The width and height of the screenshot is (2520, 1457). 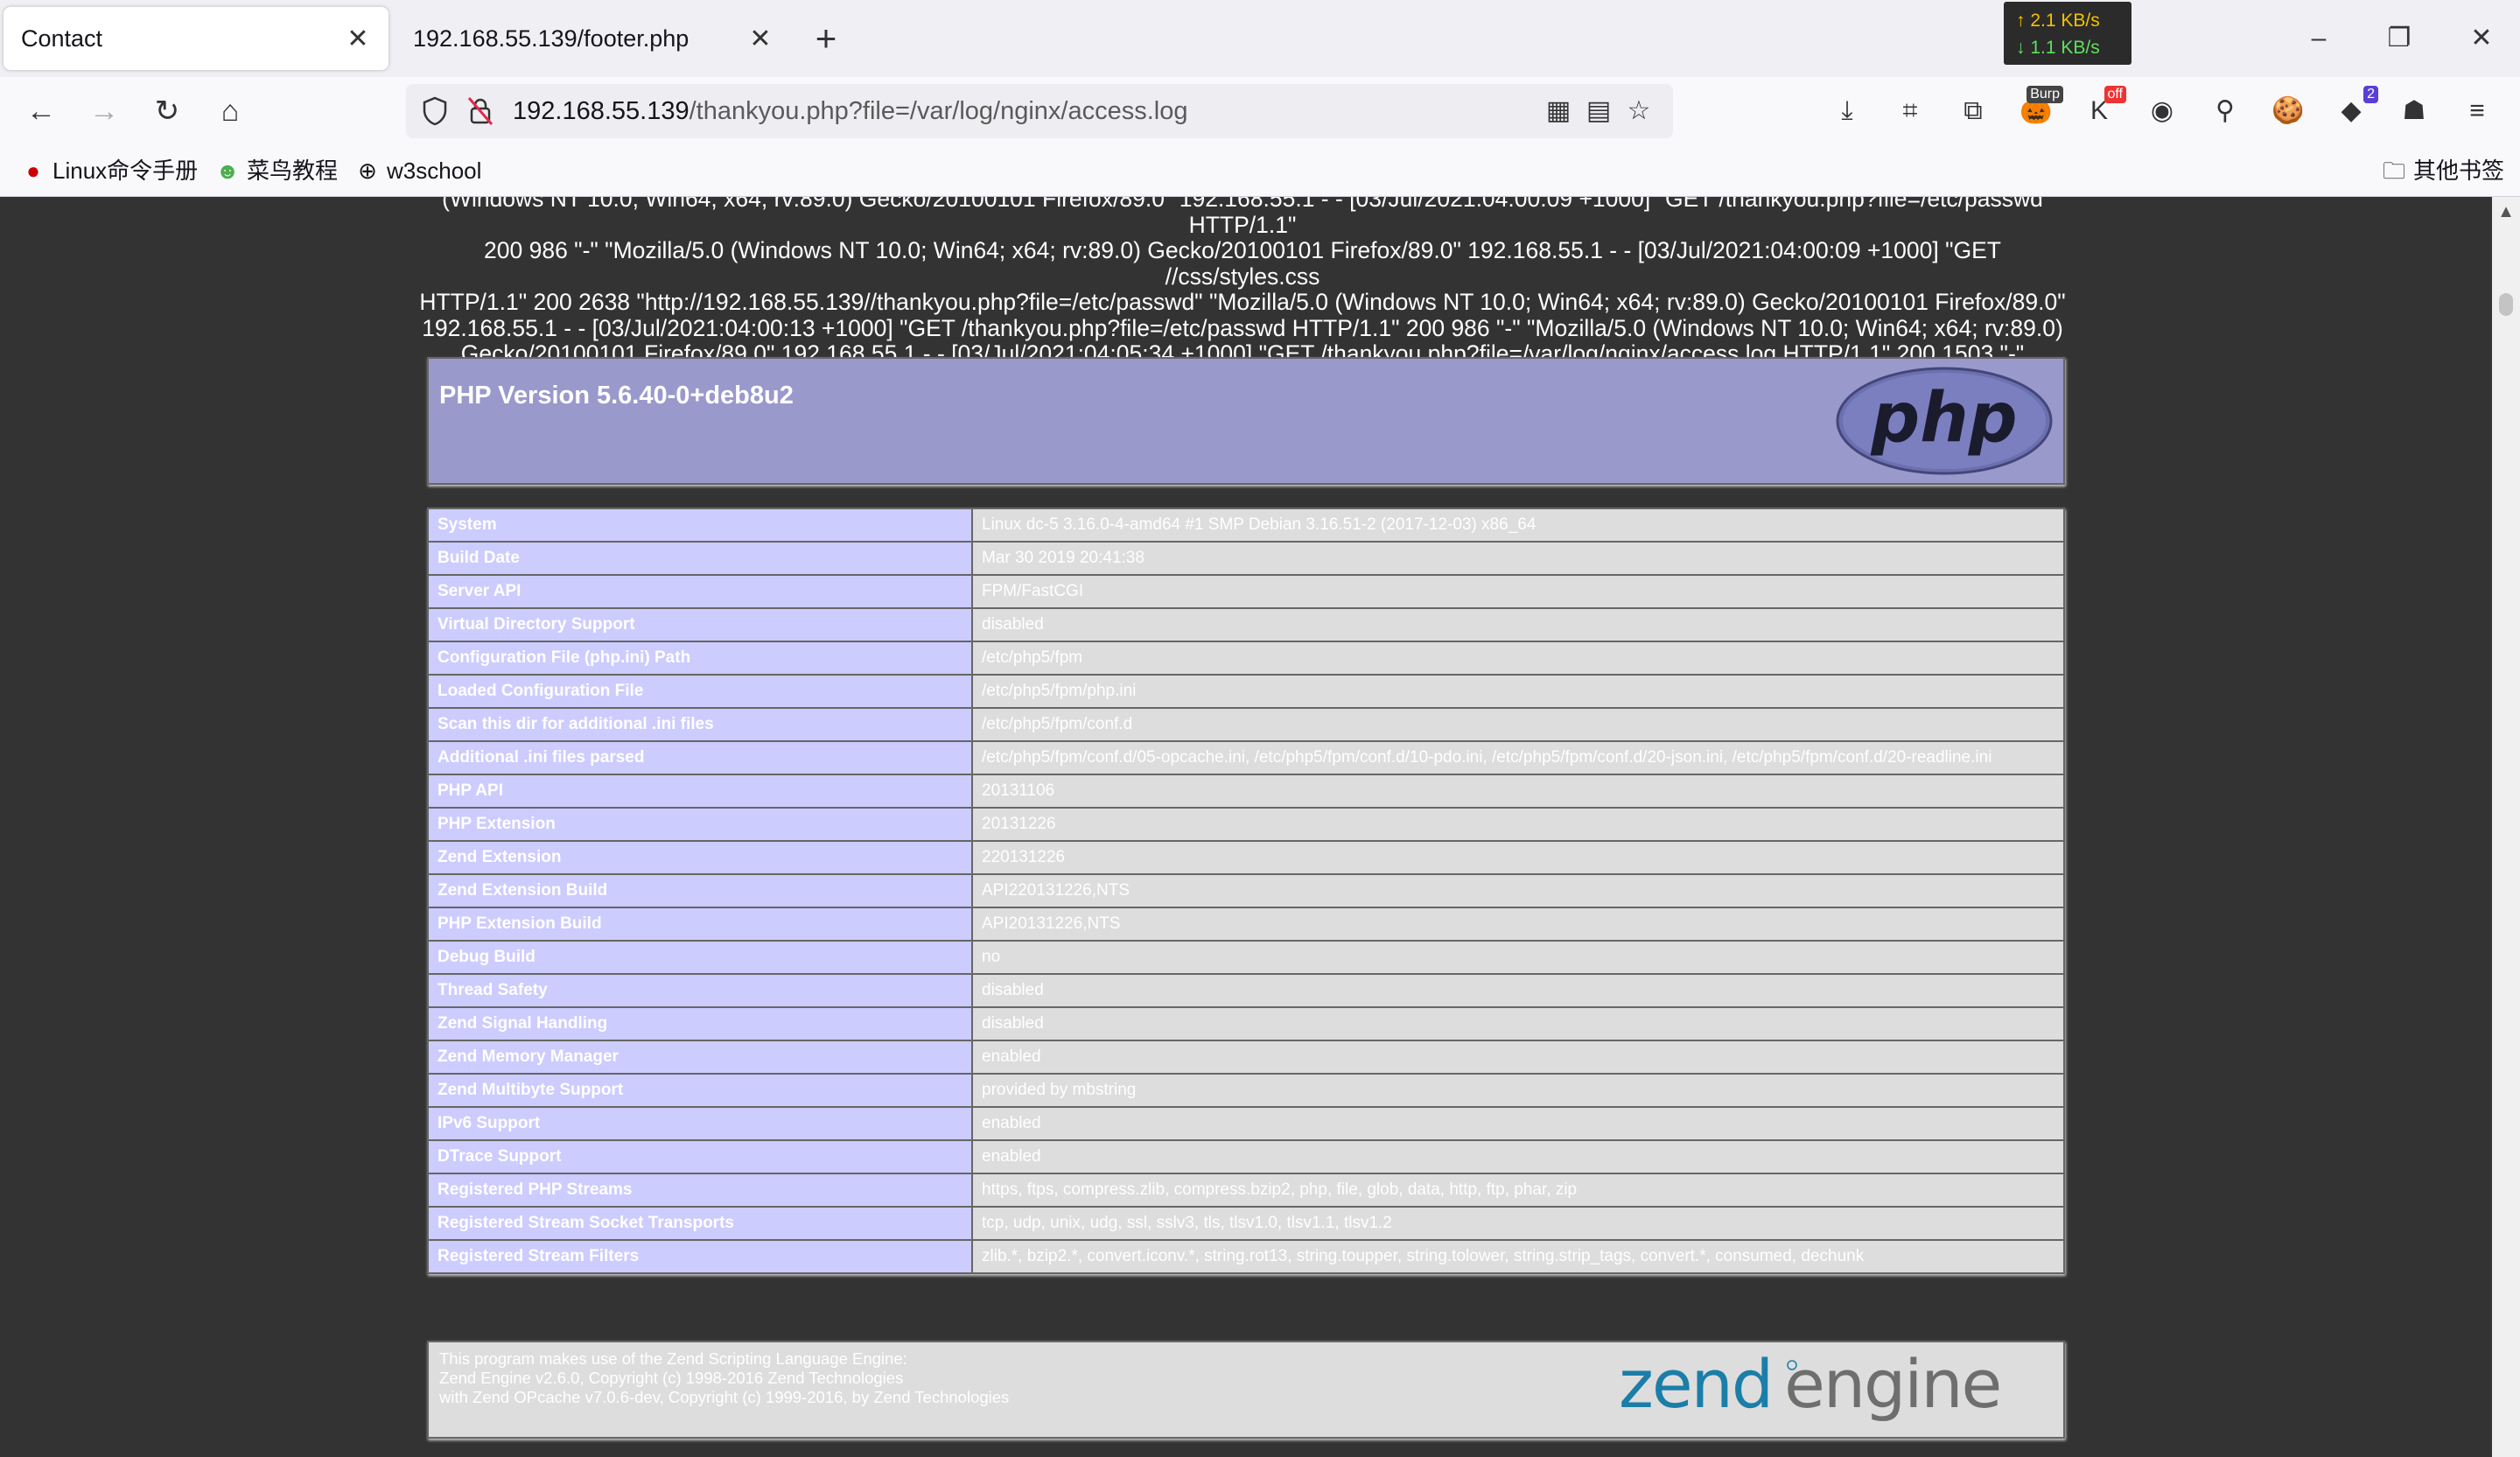 What do you see at coordinates (700, 591) in the screenshot?
I see `info-label-cell: Server API` at bounding box center [700, 591].